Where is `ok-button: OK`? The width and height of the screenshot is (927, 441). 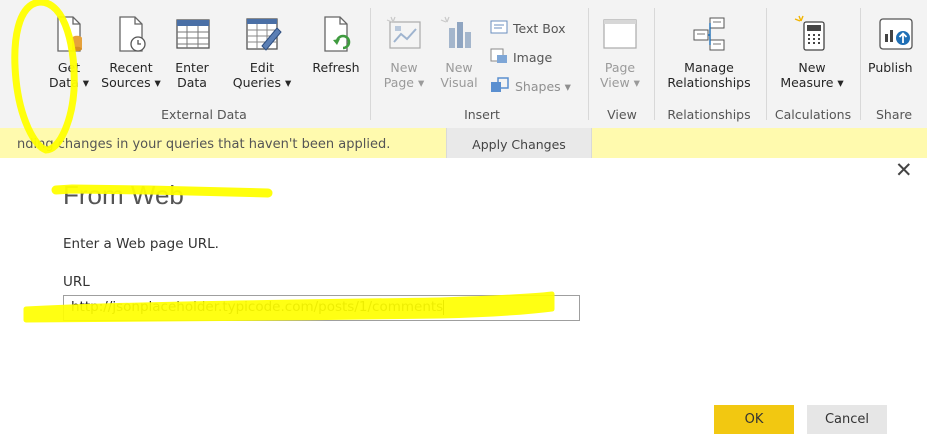 ok-button: OK is located at coordinates (754, 419).